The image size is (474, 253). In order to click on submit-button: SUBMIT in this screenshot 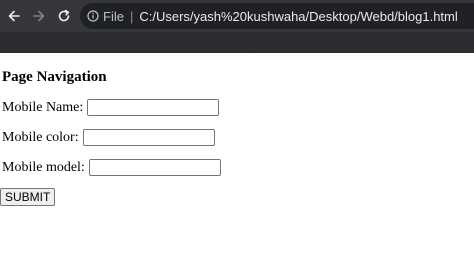, I will do `click(28, 197)`.